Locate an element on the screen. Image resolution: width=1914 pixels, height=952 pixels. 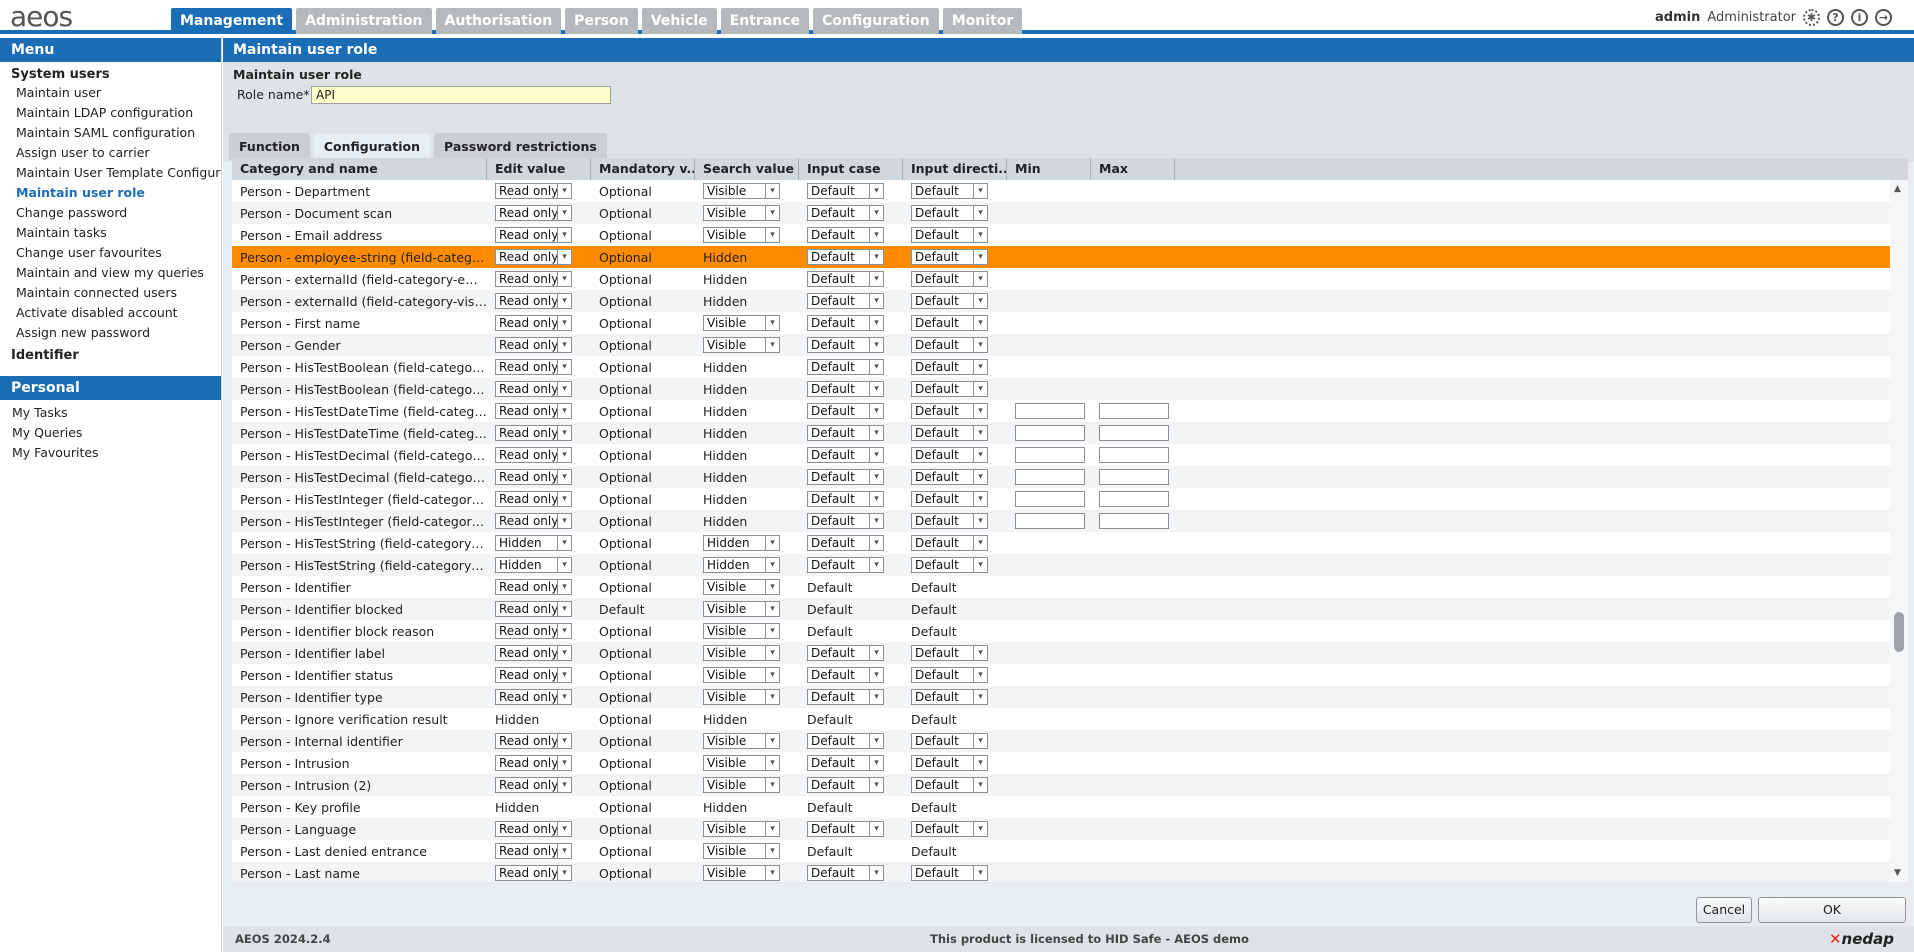
sidebar-item-assign-new-password: Assign new password is located at coordinates (110, 333).